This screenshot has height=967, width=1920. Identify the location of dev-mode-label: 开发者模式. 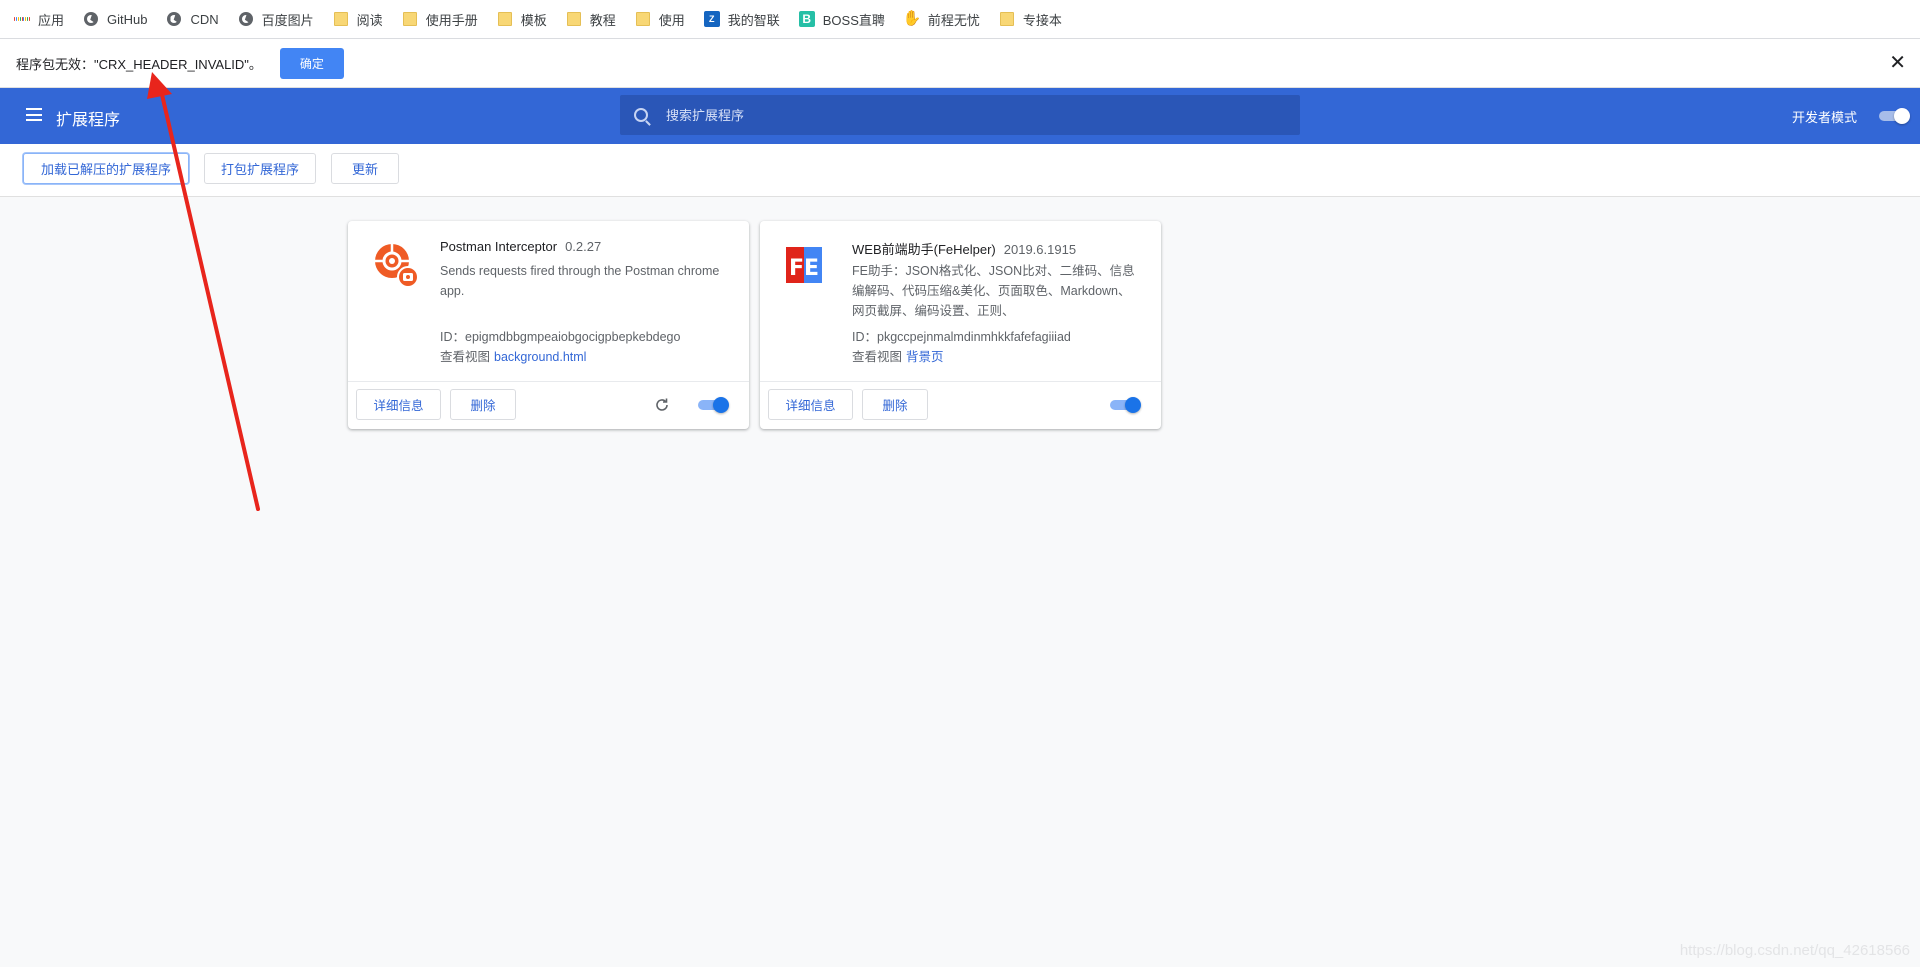
(1825, 117).